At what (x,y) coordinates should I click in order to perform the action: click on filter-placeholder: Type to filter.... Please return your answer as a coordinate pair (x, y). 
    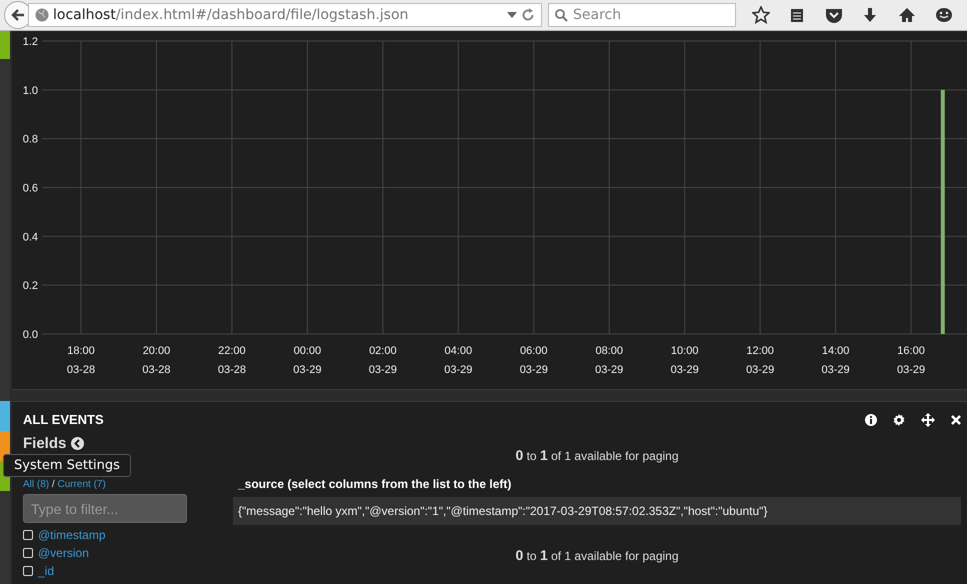
    Looking at the image, I should click on (74, 508).